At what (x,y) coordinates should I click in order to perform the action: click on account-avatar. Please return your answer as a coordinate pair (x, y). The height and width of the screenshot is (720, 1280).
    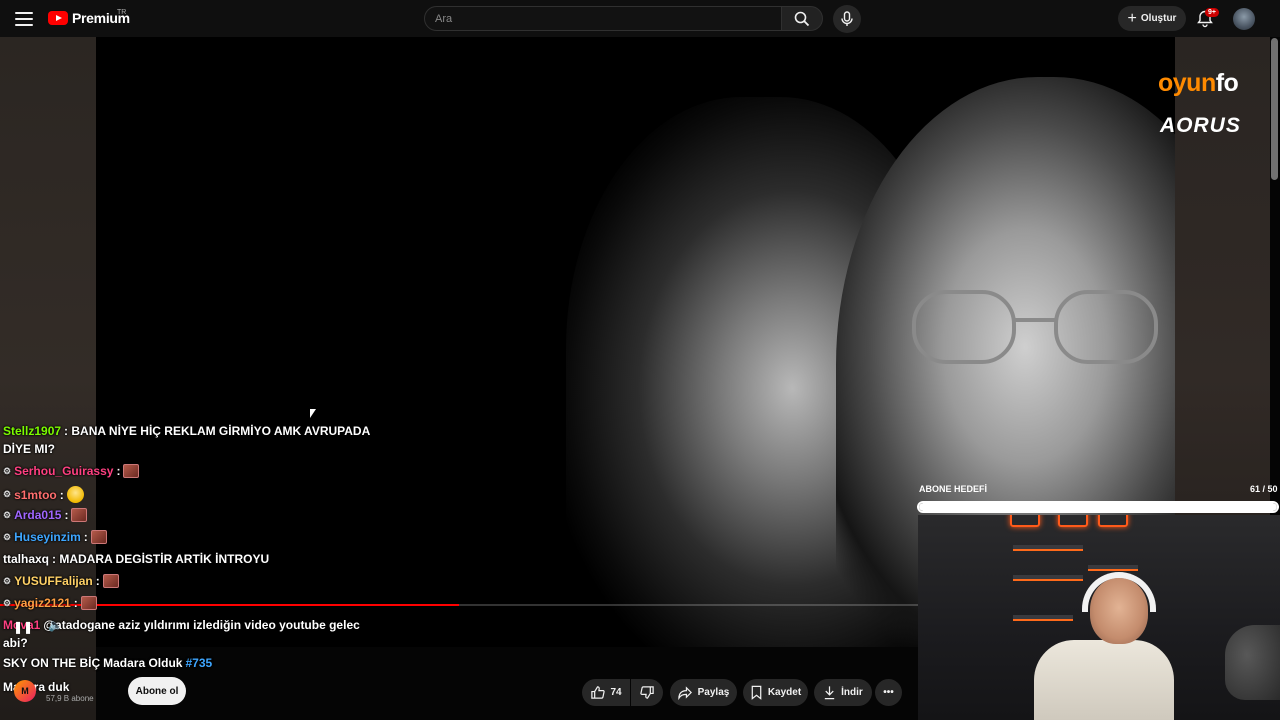
    Looking at the image, I should click on (1244, 19).